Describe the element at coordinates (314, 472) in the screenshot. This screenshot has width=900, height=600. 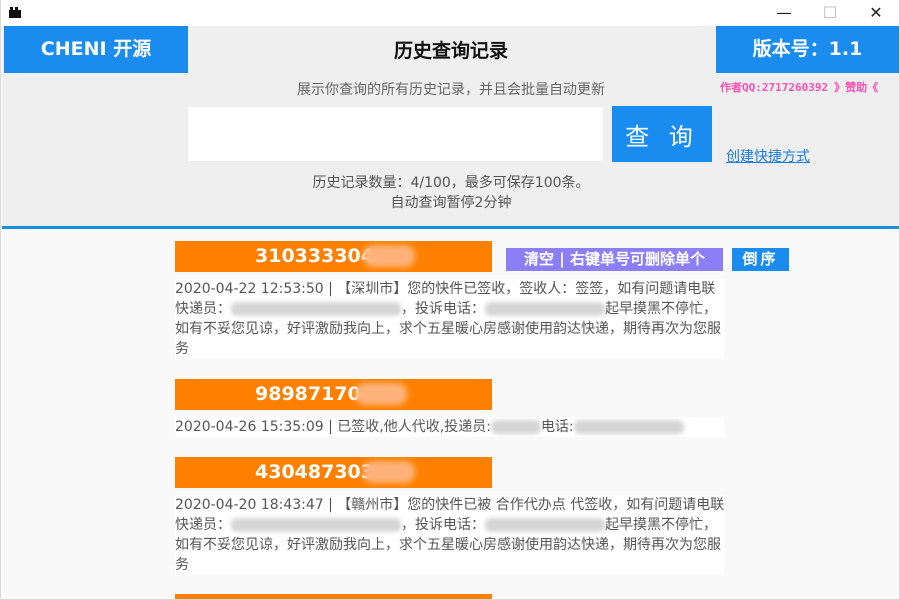
I see `tracking-number-text: 430487303` at that location.